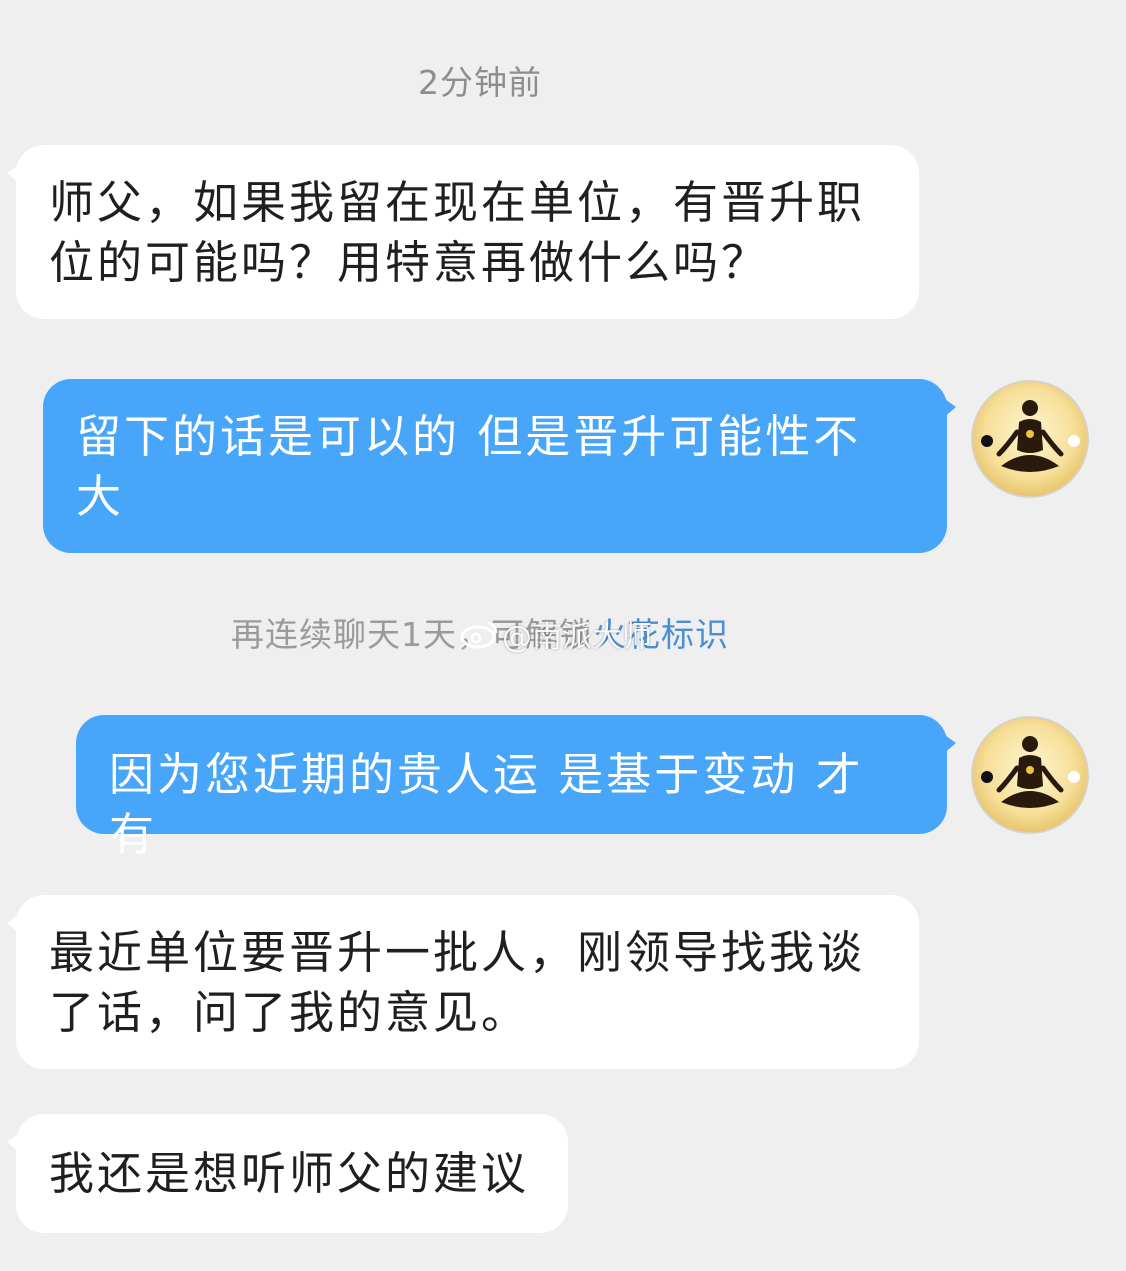  What do you see at coordinates (577, 637) in the screenshot?
I see `watermark-text: @南派大师` at bounding box center [577, 637].